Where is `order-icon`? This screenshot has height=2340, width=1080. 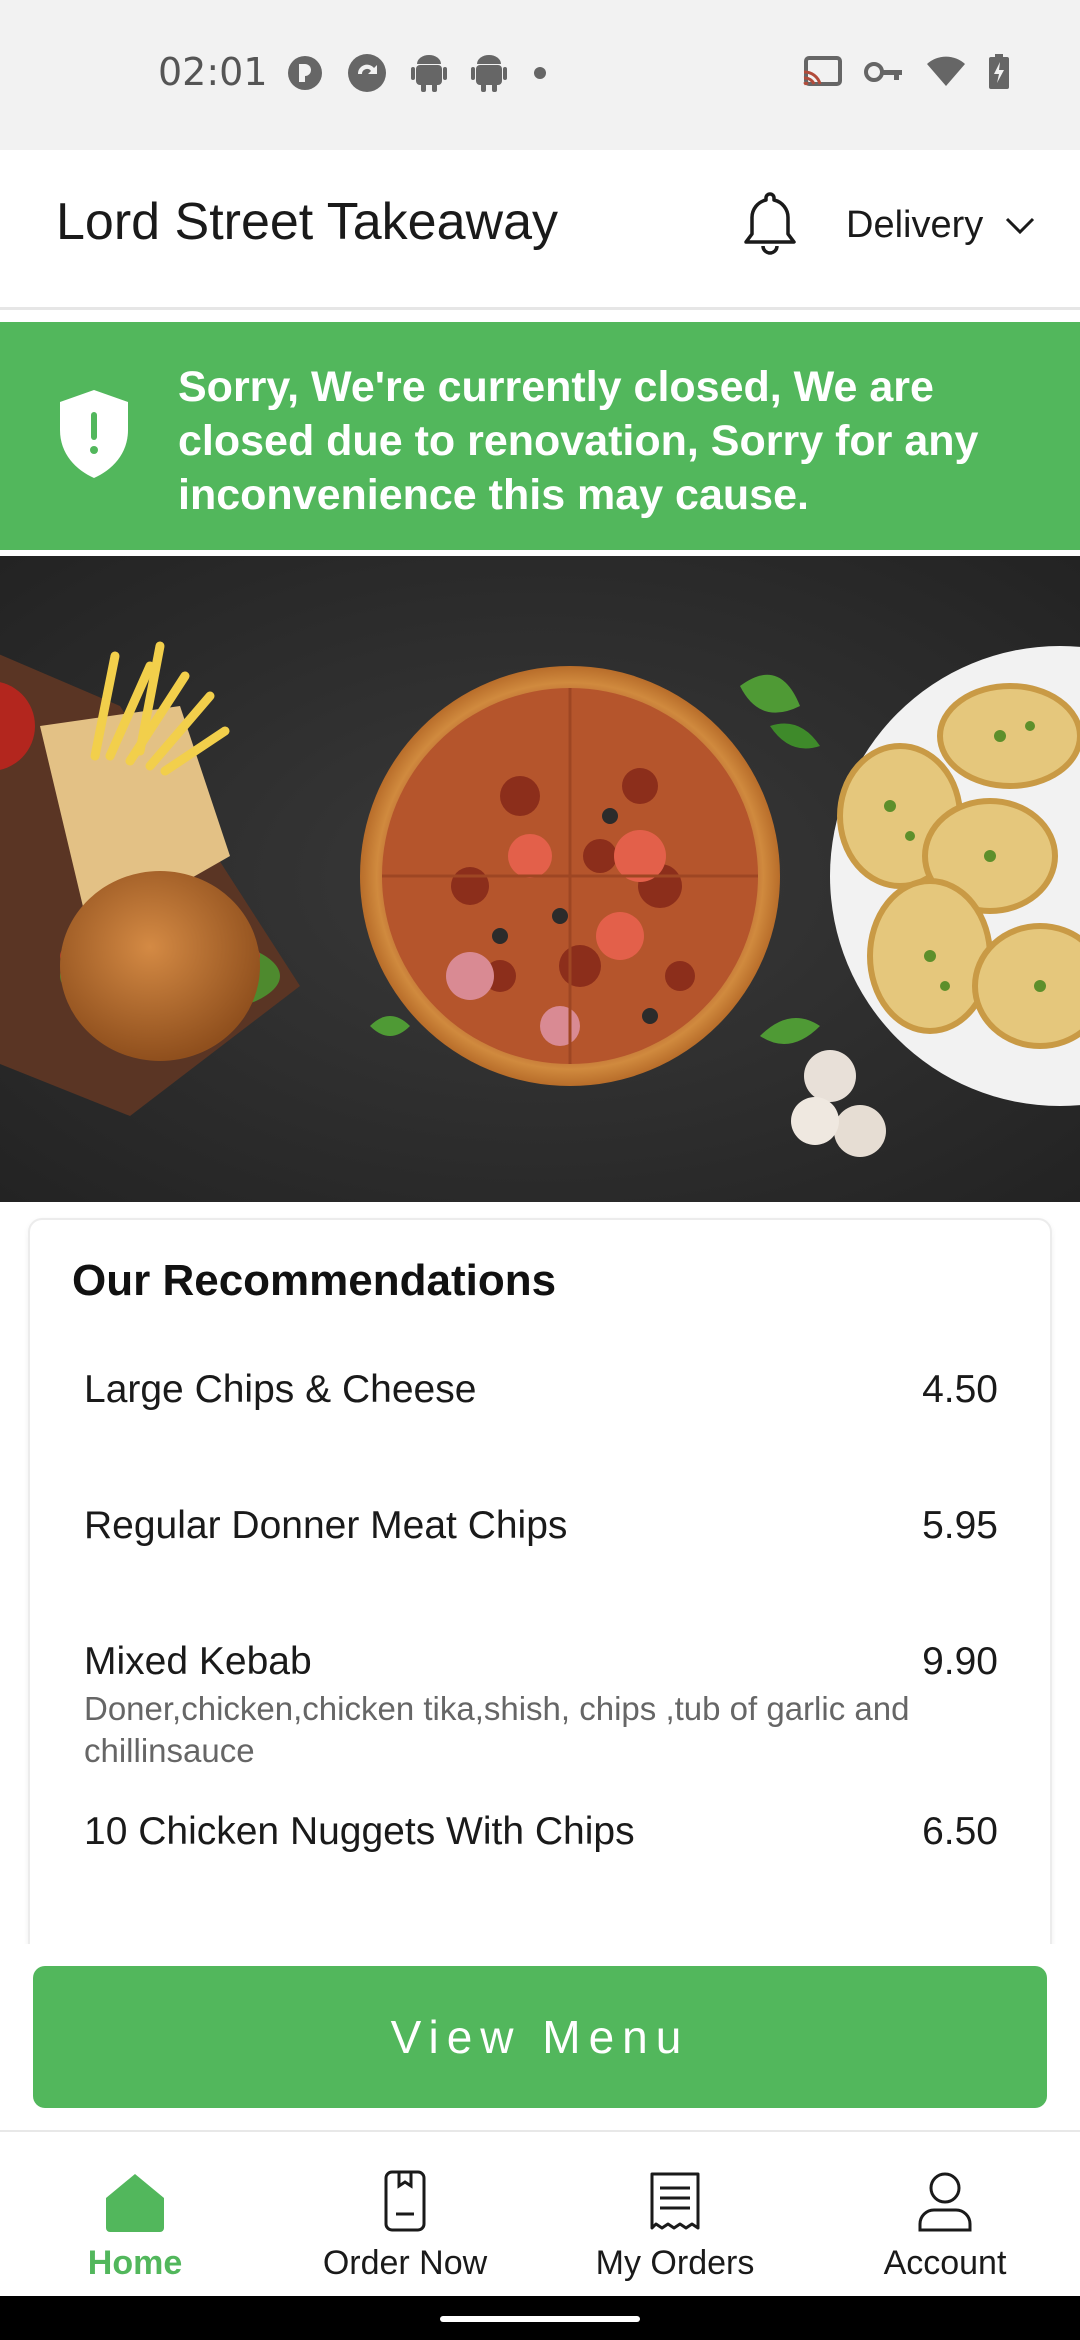
order-icon is located at coordinates (405, 2201).